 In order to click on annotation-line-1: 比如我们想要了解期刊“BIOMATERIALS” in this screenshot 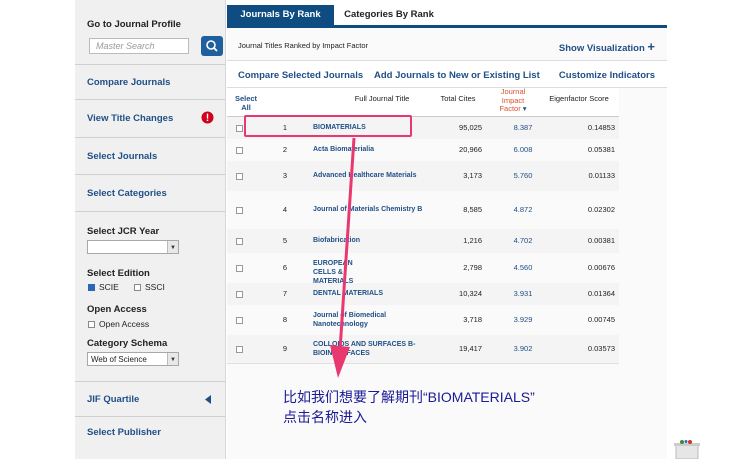, I will do `click(409, 397)`.